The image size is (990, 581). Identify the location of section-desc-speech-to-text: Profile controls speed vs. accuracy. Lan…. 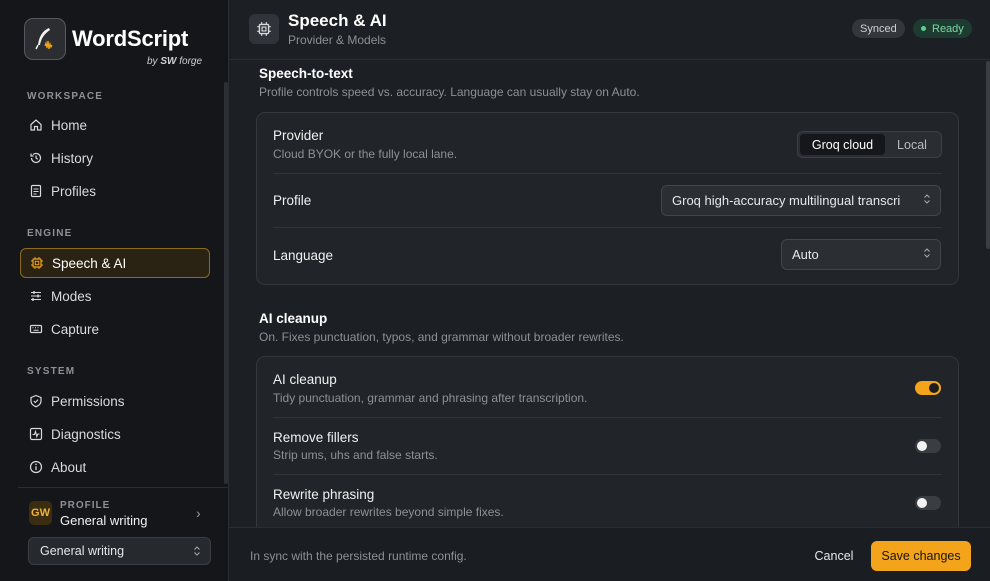
(449, 92).